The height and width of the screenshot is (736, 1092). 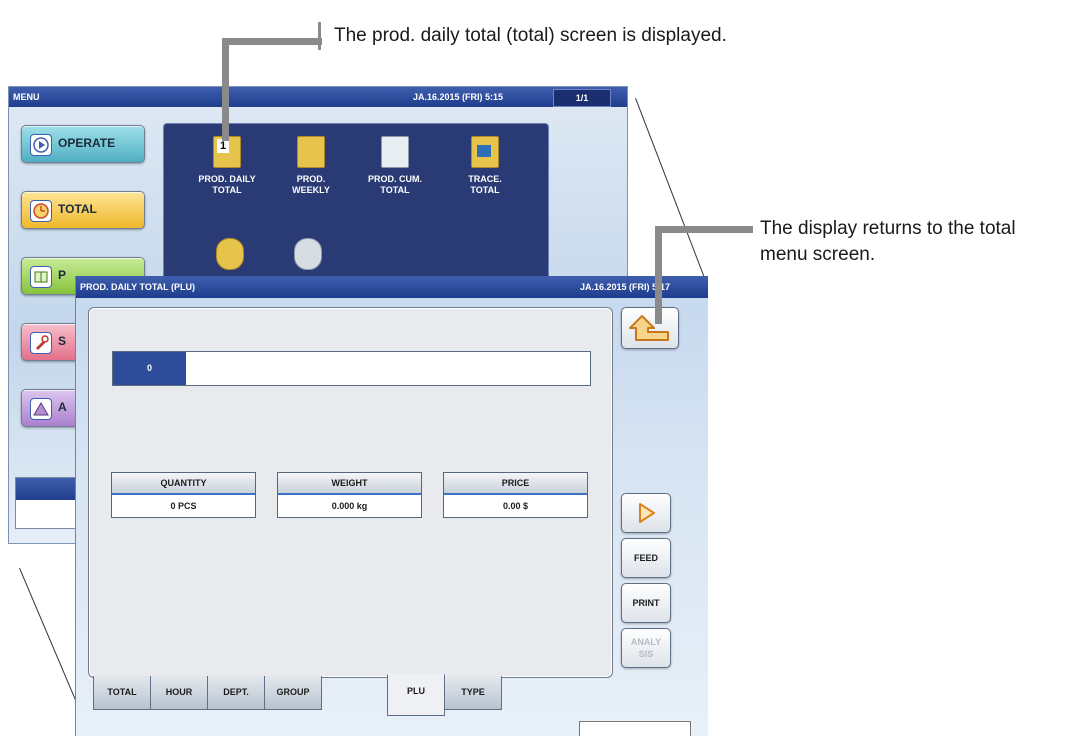 What do you see at coordinates (318, 97) in the screenshot?
I see `menu-titlebar: MENU JA.16.2015 (FRI) 5:15 1/1` at bounding box center [318, 97].